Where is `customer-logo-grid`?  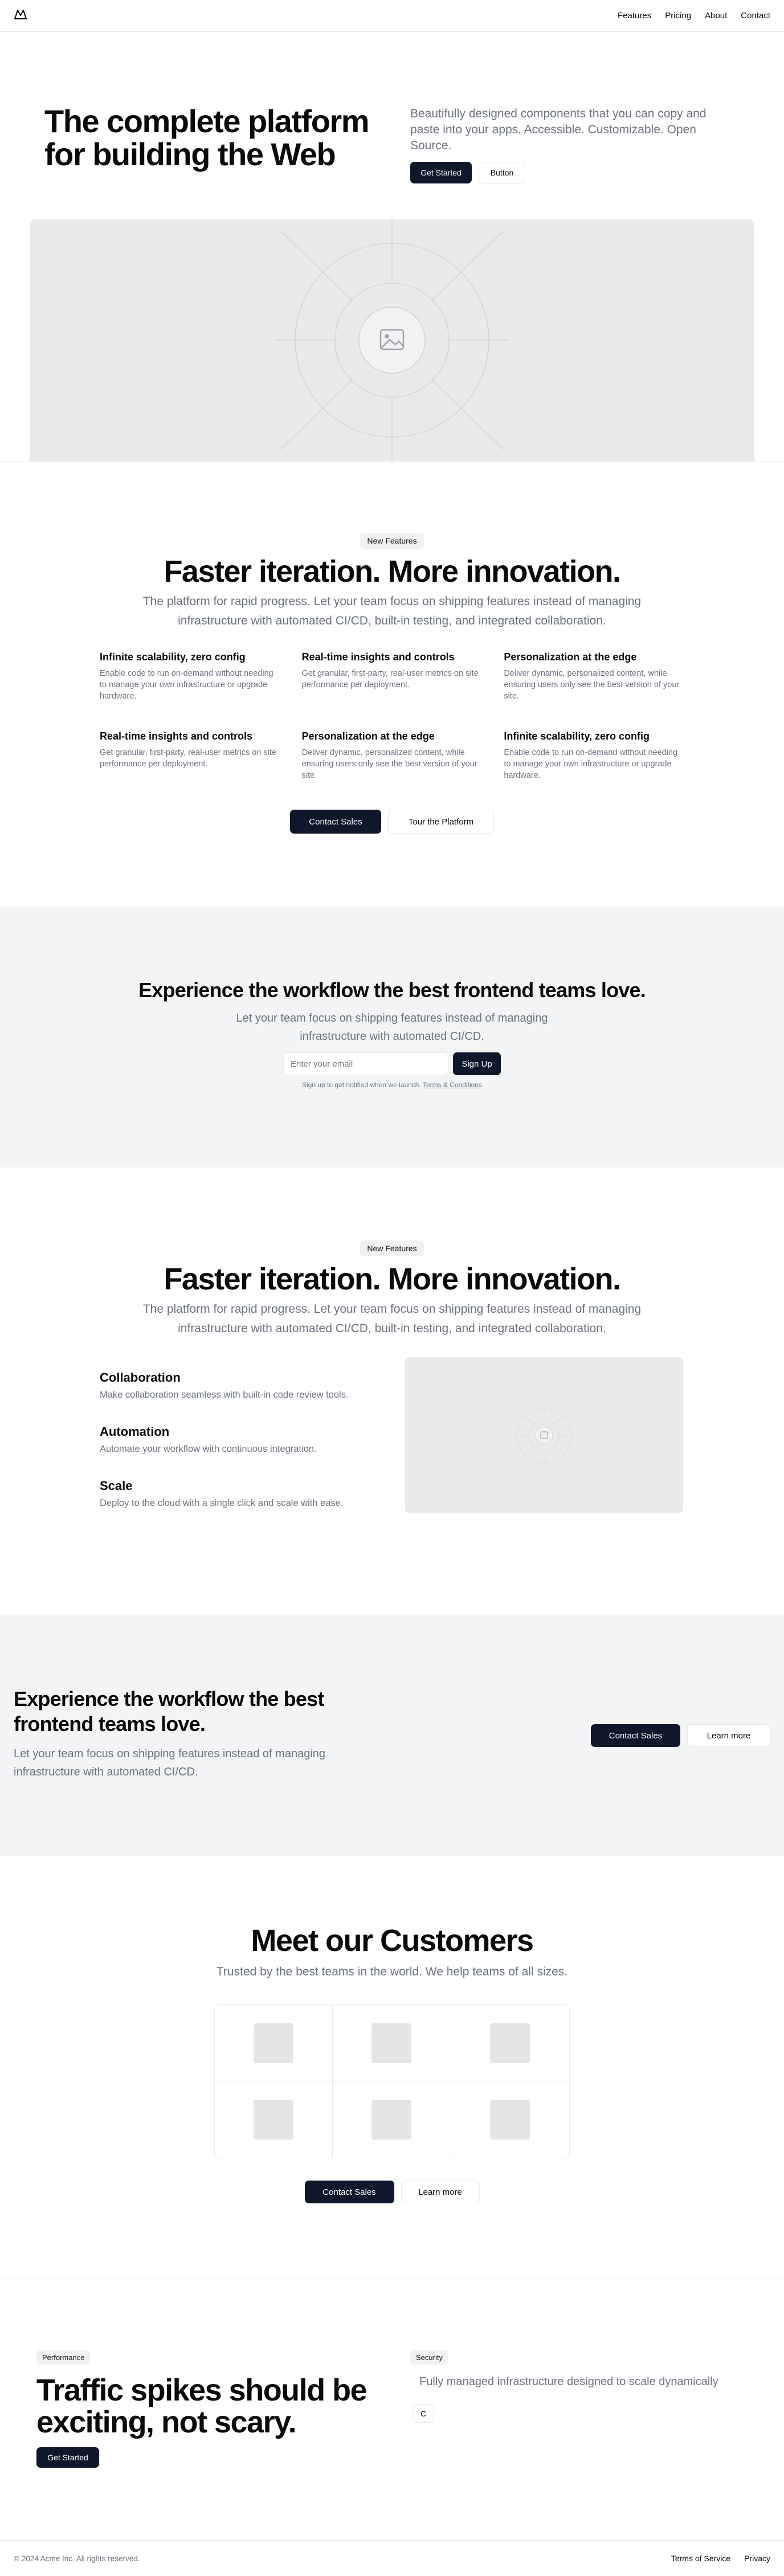
customer-logo-grid is located at coordinates (392, 2081).